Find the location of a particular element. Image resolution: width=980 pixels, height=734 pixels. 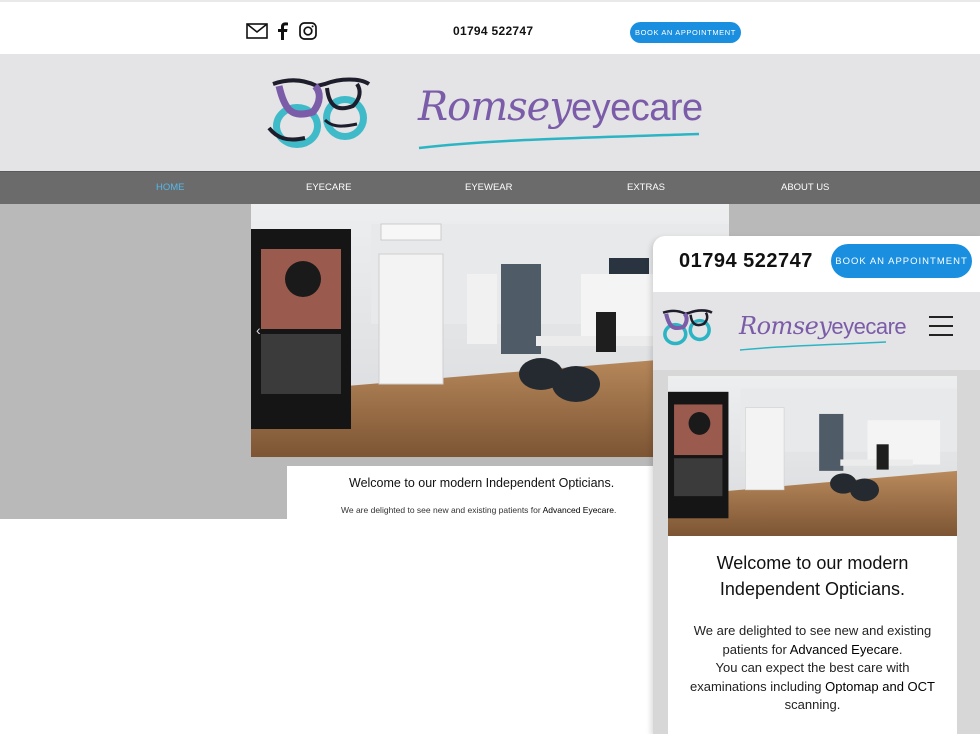

instagram-icon is located at coordinates (308, 31).